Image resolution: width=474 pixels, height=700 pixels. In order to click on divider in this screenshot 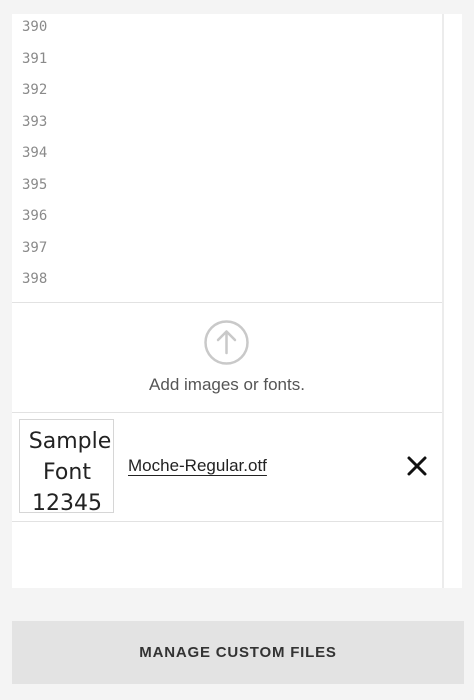, I will do `click(227, 521)`.